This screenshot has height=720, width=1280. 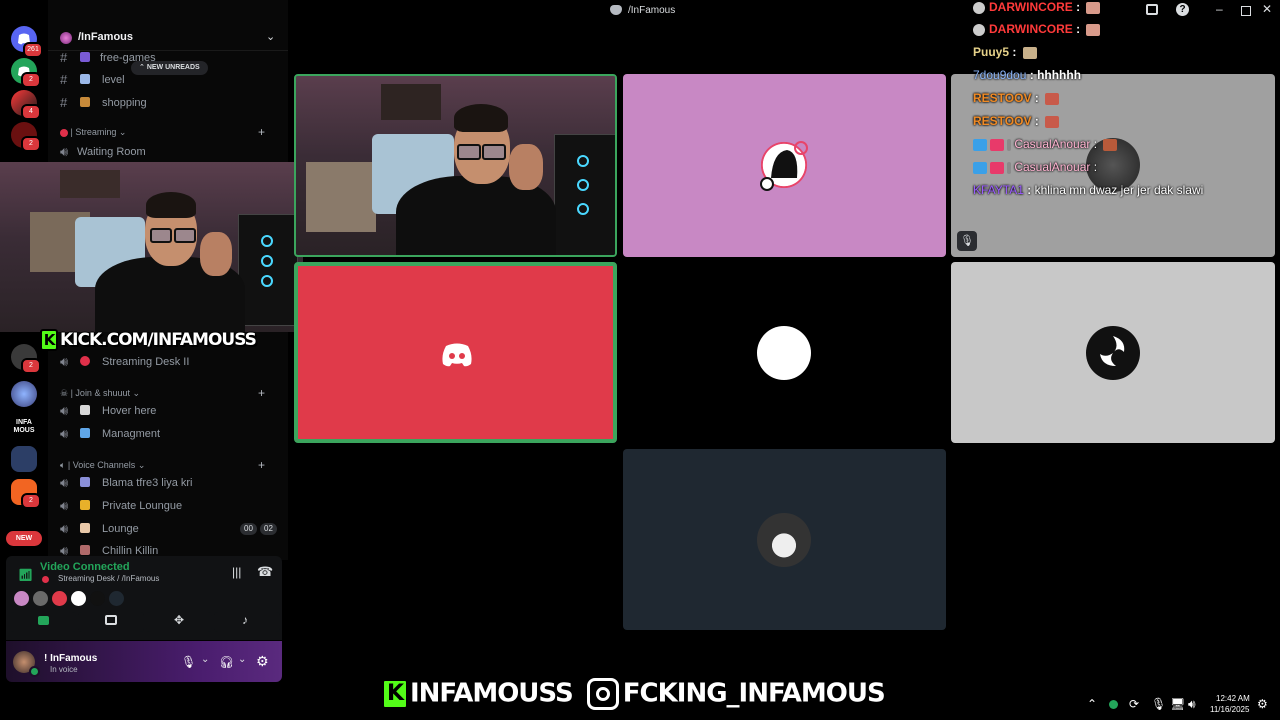 I want to click on status-green-icon, so click(x=1113, y=704).